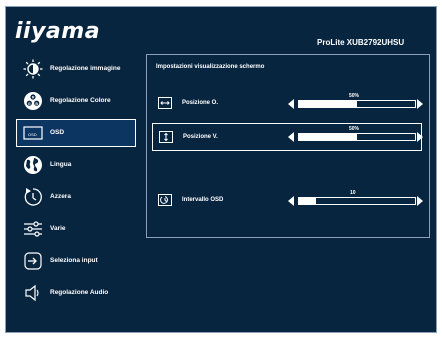 The width and height of the screenshot is (442, 338). What do you see at coordinates (33, 165) in the screenshot?
I see `globe-icon` at bounding box center [33, 165].